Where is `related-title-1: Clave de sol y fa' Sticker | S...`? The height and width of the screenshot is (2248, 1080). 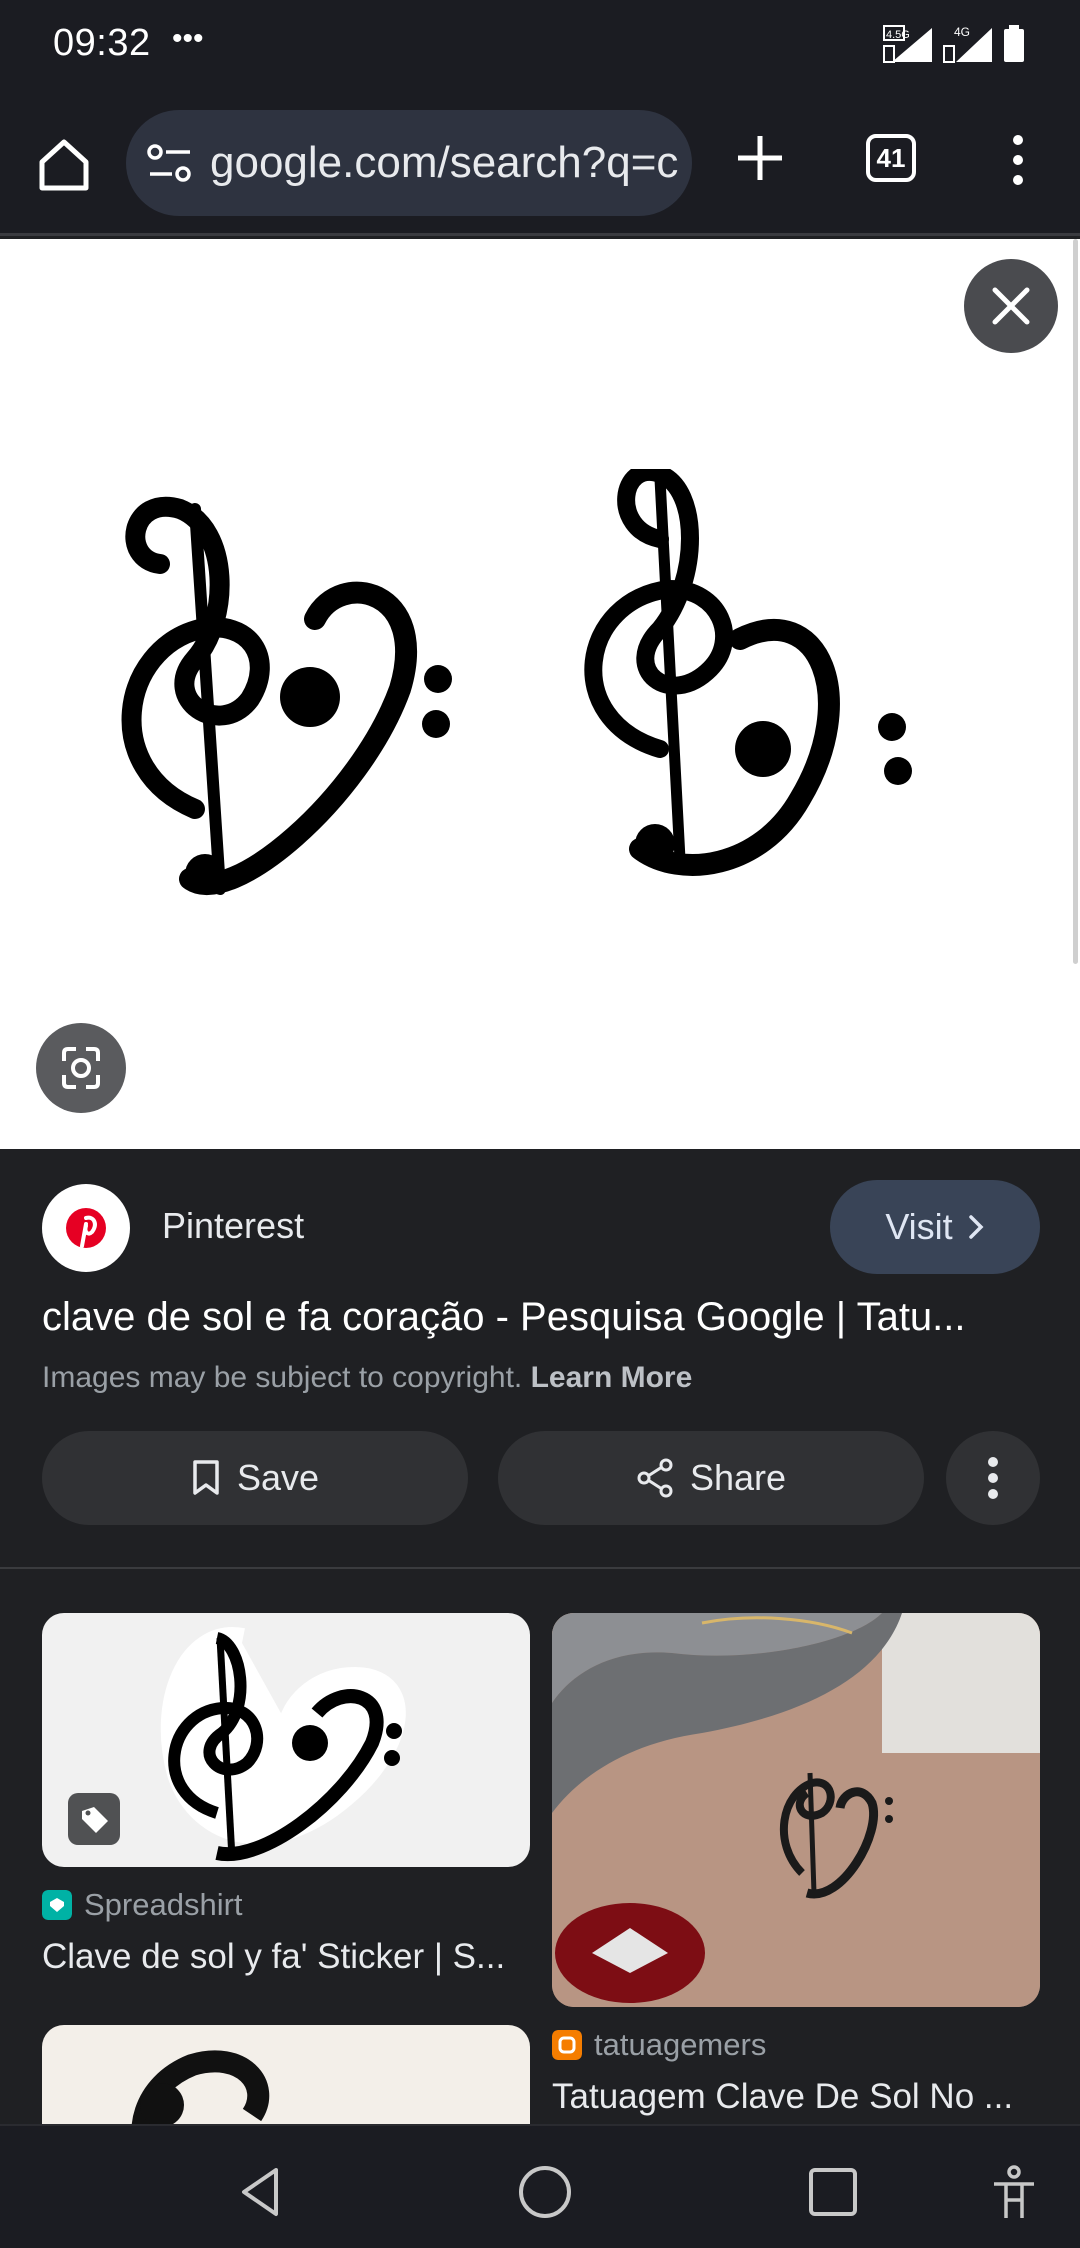 related-title-1: Clave de sol y fa' Sticker | S... is located at coordinates (286, 1957).